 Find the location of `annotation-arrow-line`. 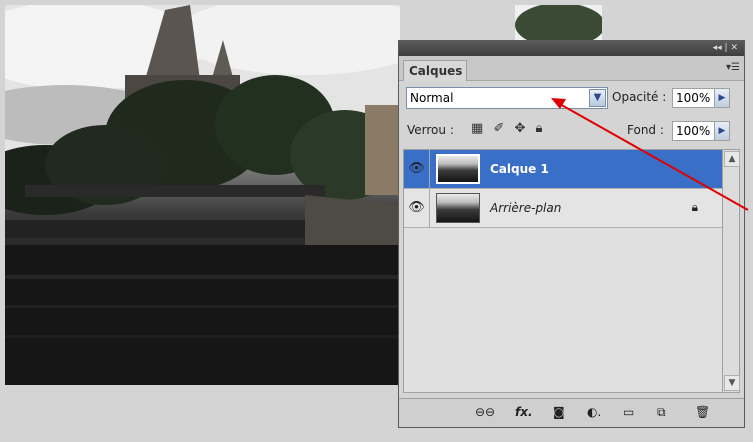

annotation-arrow-line is located at coordinates (653, 156).